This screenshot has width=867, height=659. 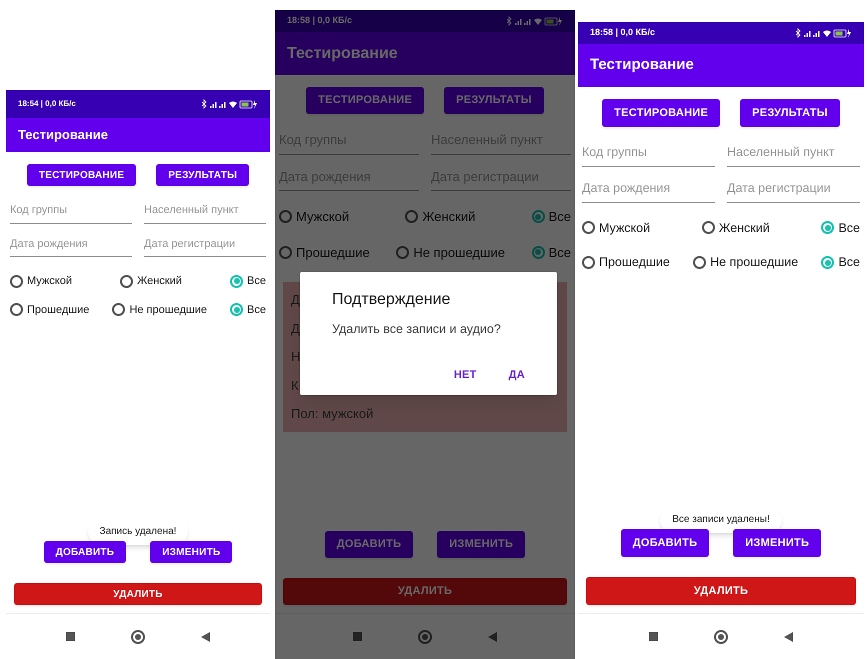 What do you see at coordinates (295, 385) in the screenshot?
I see `record-line: К` at bounding box center [295, 385].